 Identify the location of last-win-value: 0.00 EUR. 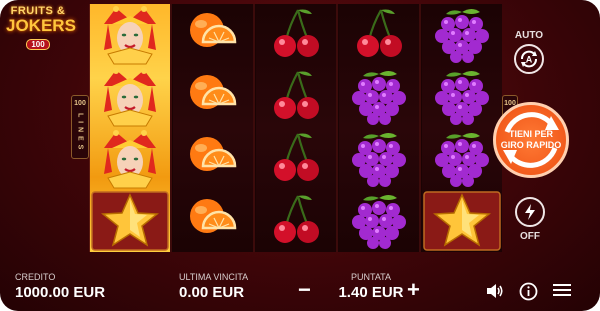
(212, 292).